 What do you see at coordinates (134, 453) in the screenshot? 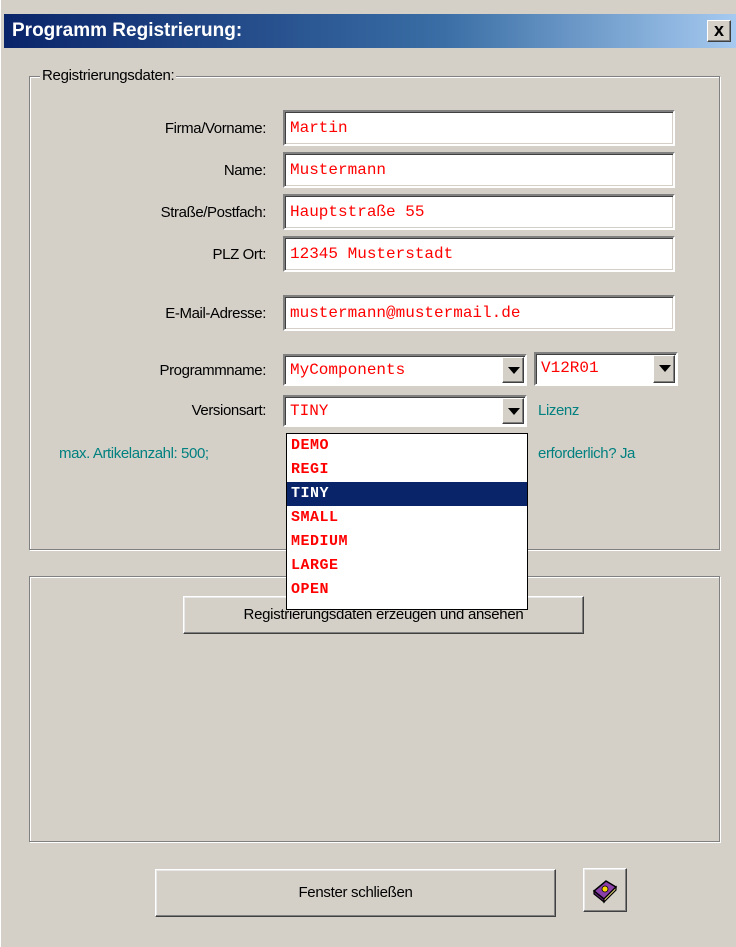
I see `info-text: max. Artikelanzahl: 500;` at bounding box center [134, 453].